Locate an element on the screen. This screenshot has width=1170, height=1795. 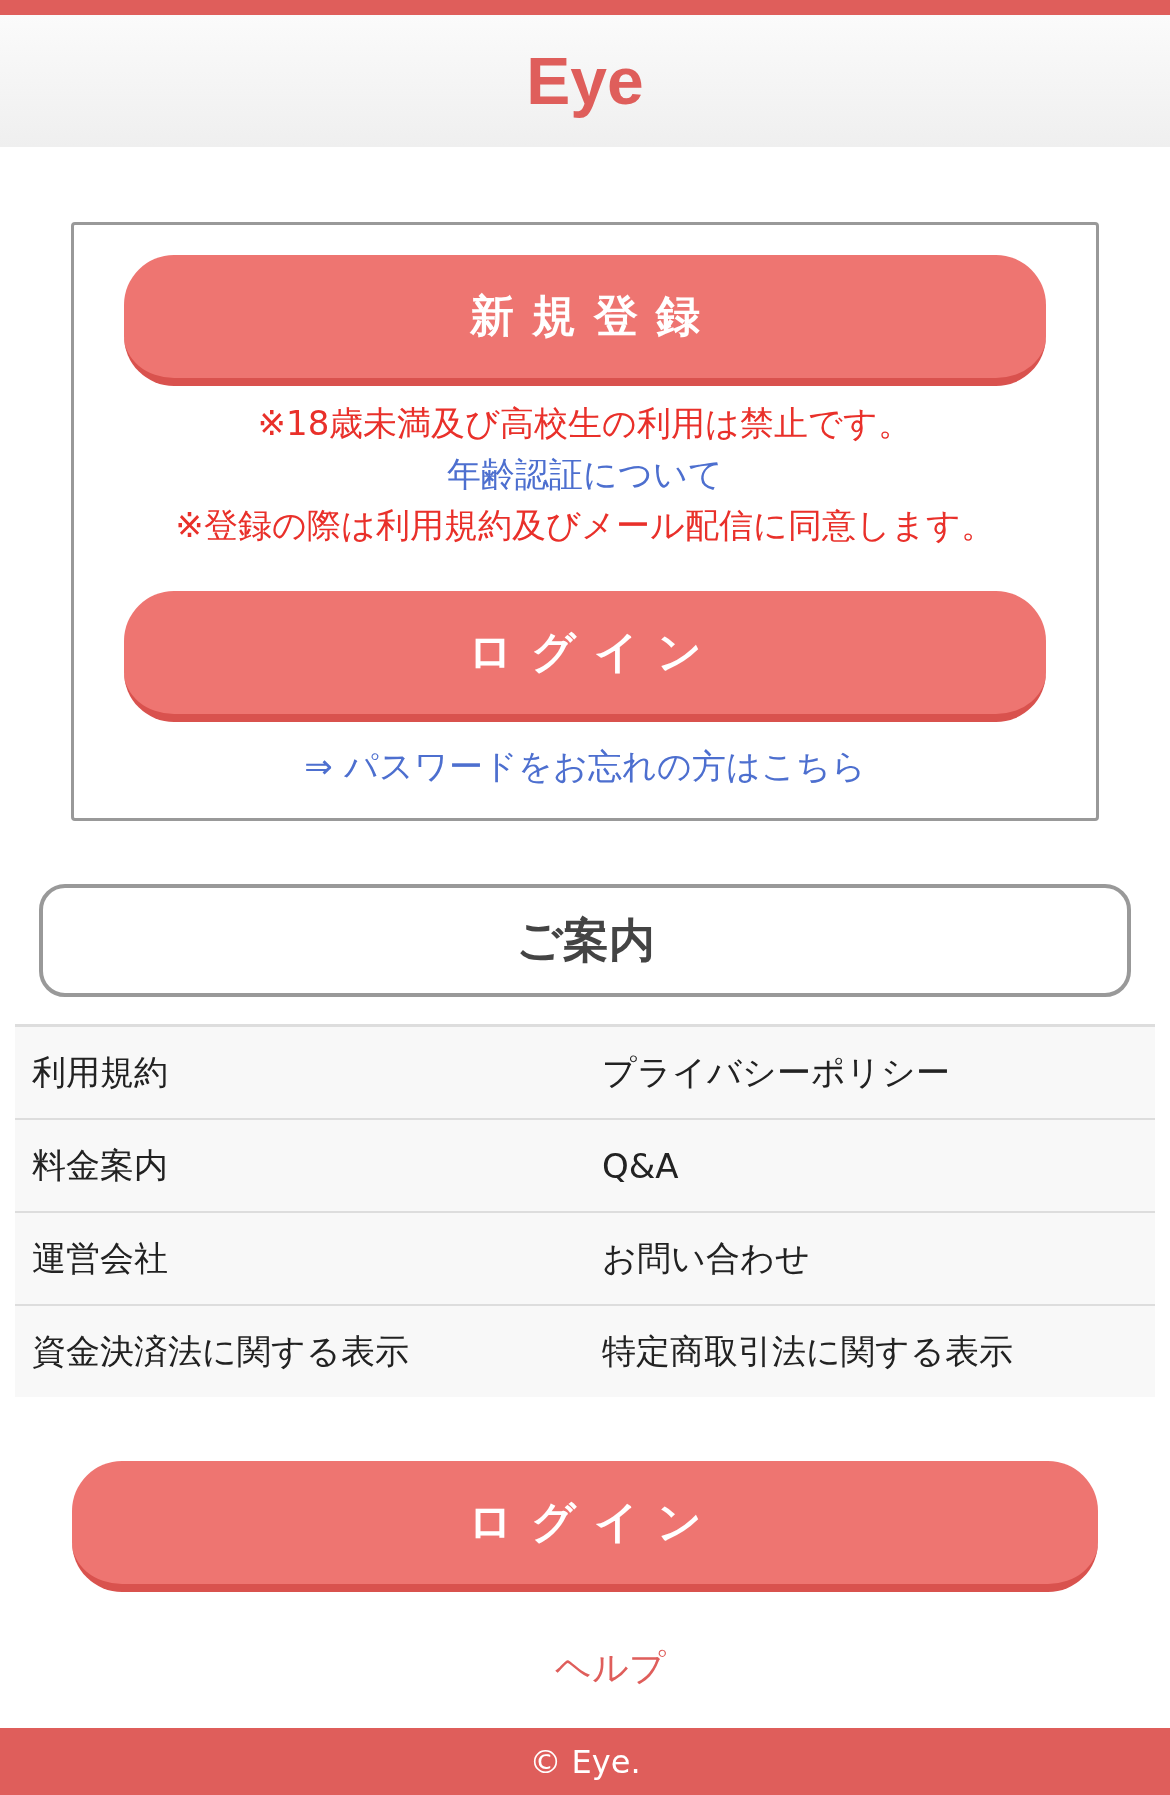
age-verification-link: 年齢認証について is located at coordinates (585, 474).